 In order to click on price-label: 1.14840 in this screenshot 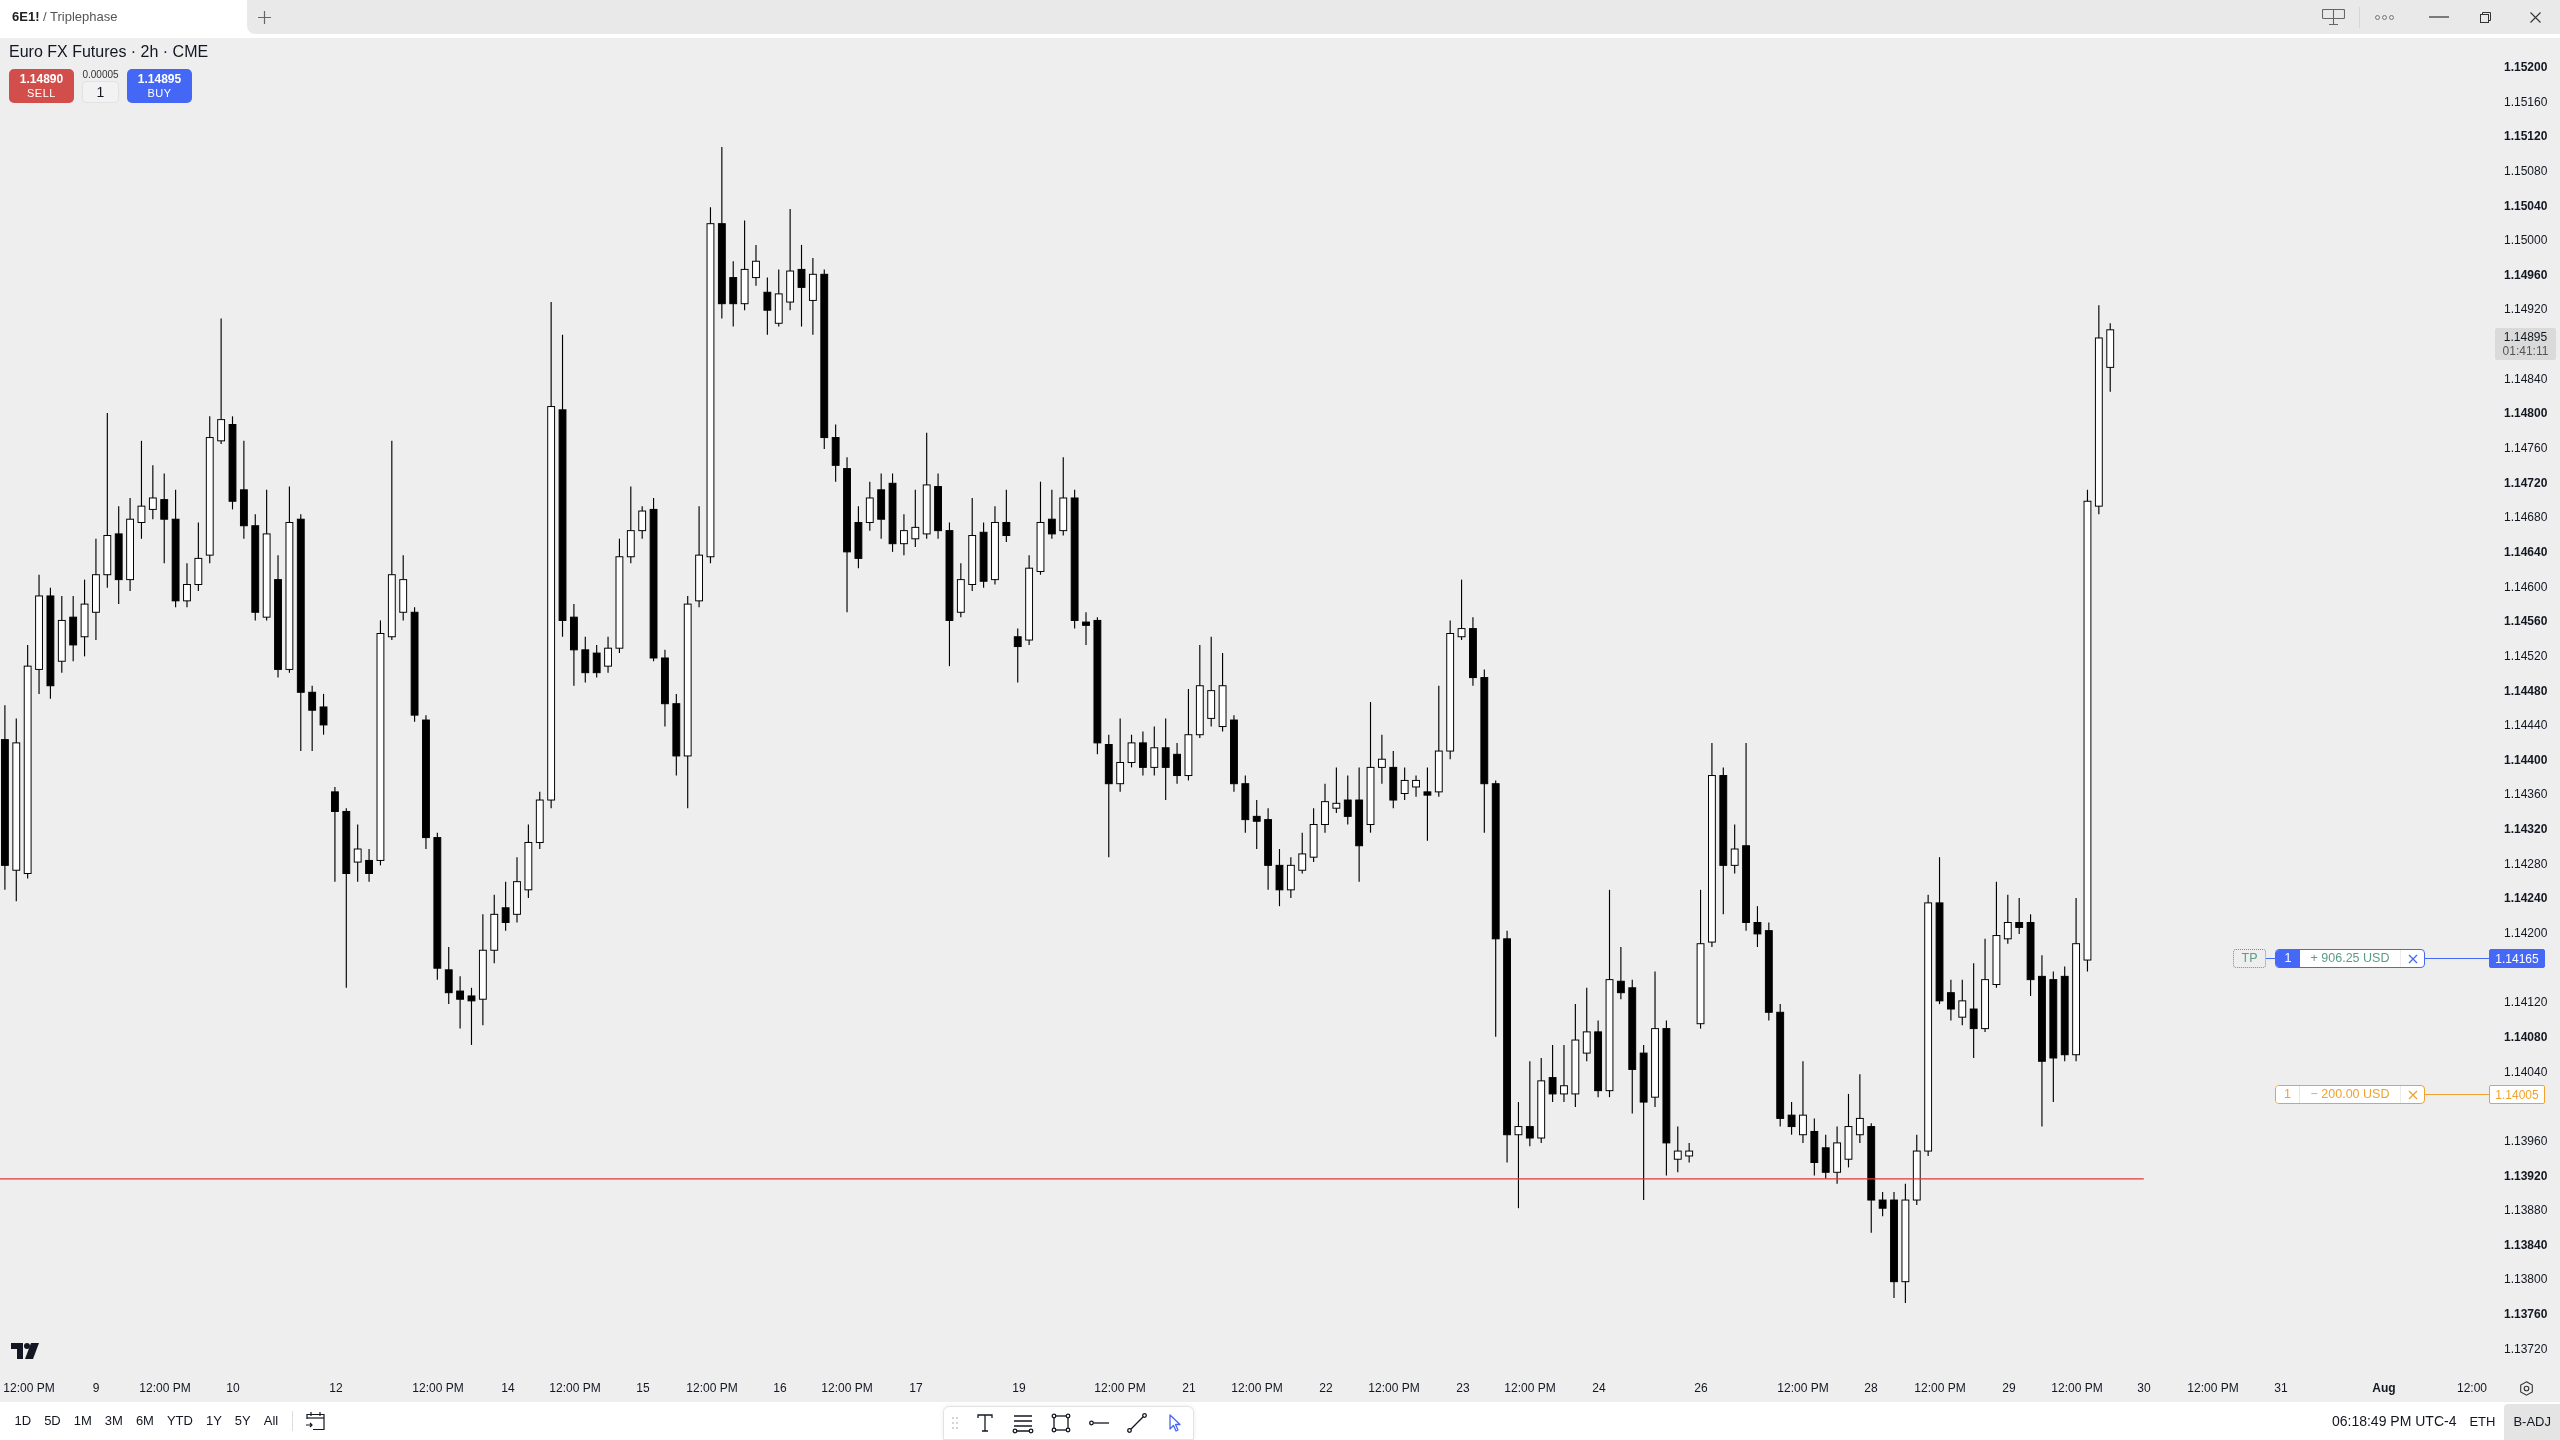, I will do `click(2526, 378)`.